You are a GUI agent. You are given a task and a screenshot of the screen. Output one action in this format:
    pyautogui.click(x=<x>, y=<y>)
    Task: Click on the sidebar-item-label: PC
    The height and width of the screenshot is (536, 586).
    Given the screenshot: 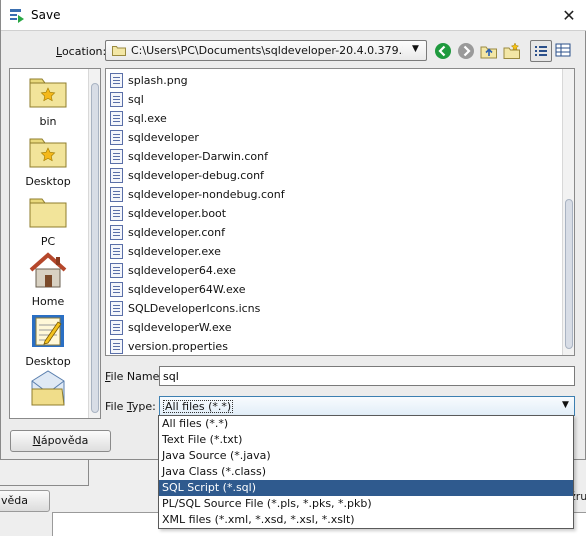 What is the action you would take?
    pyautogui.click(x=48, y=241)
    